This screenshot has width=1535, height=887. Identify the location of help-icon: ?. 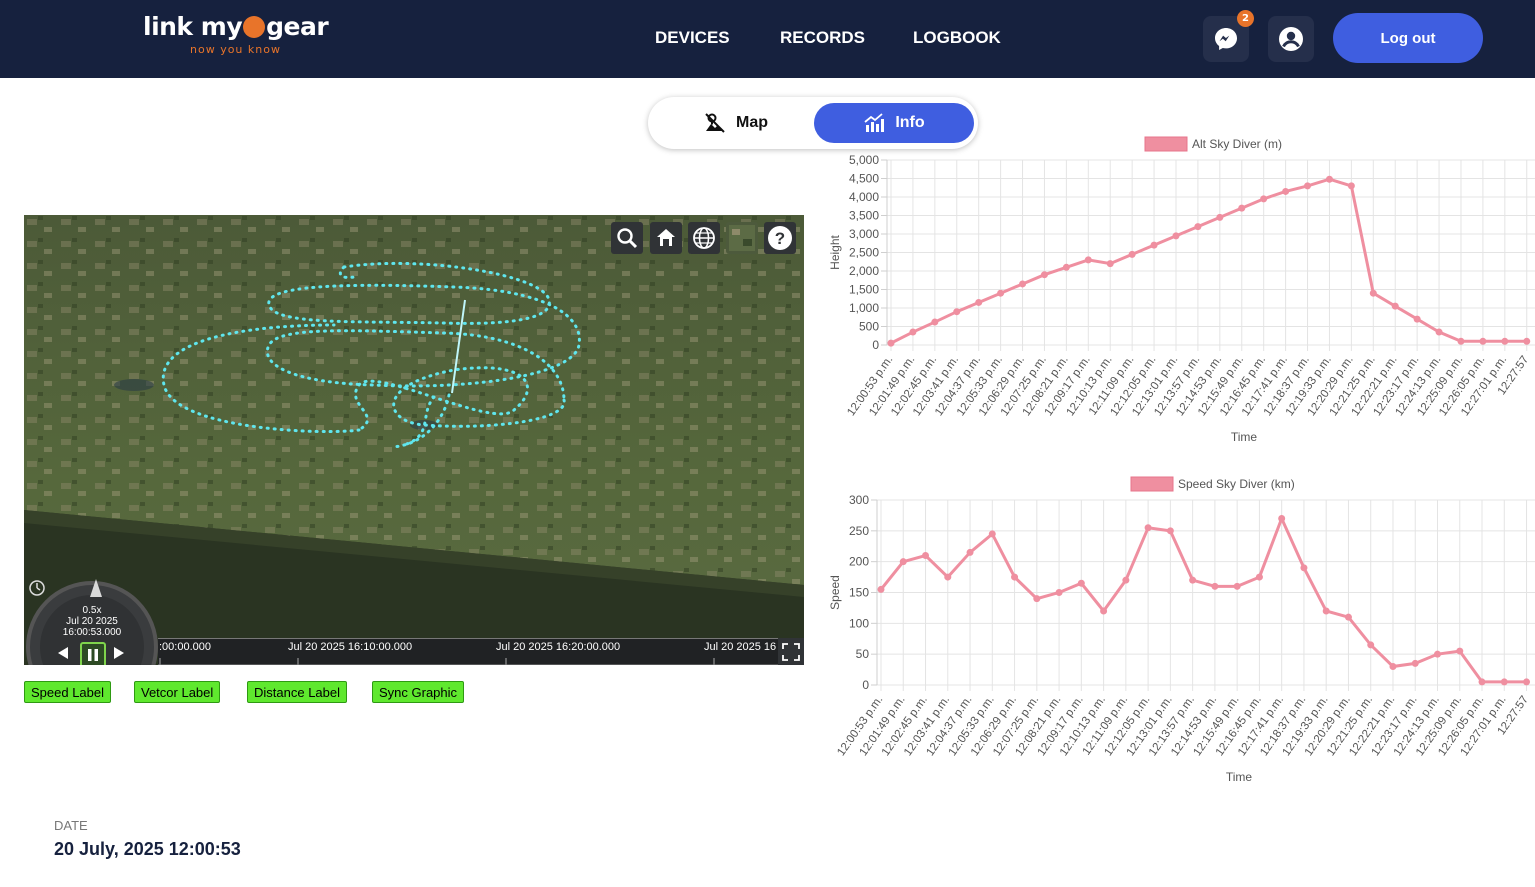
(780, 238).